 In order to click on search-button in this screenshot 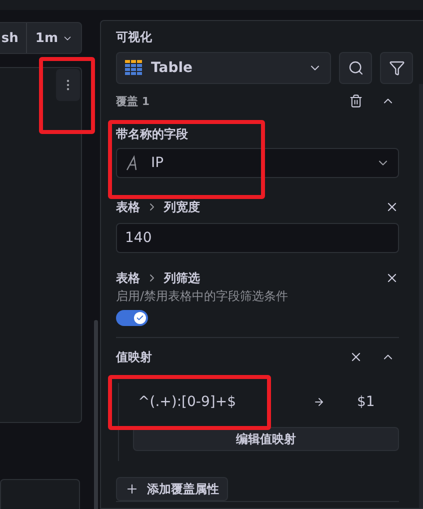, I will do `click(355, 68)`.